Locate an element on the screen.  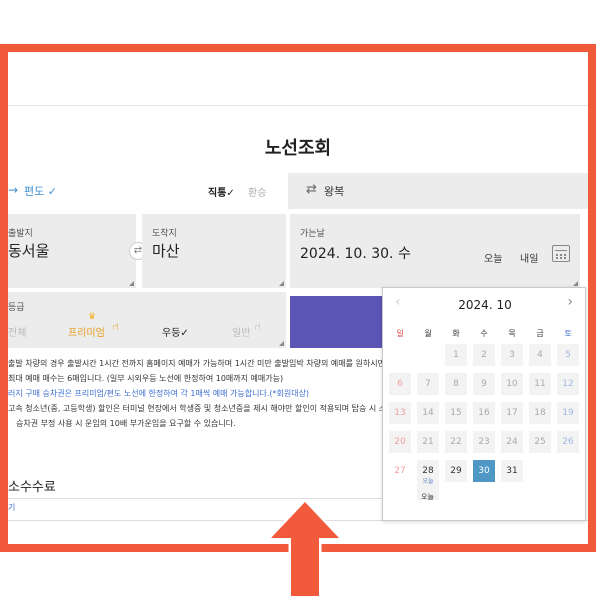
calendar-day: 4 is located at coordinates (540, 355).